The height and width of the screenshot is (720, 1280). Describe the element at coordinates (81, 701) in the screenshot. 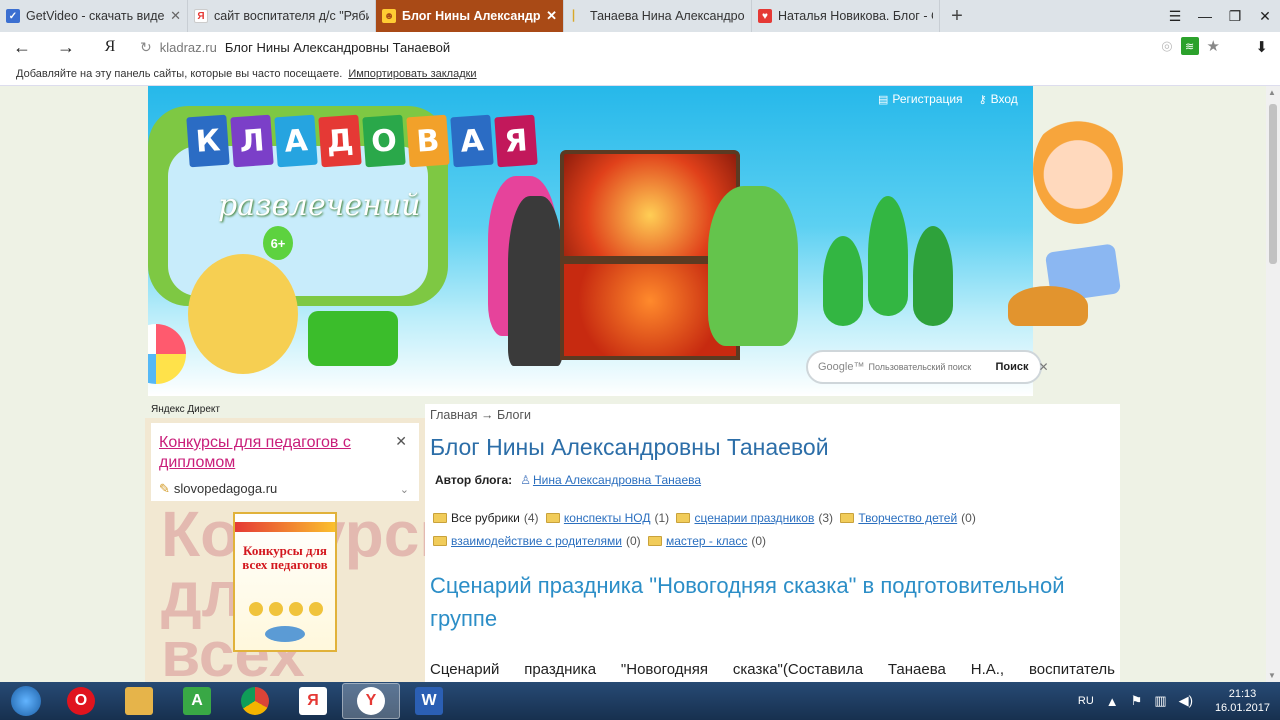

I see `taskbar-opera: O` at that location.